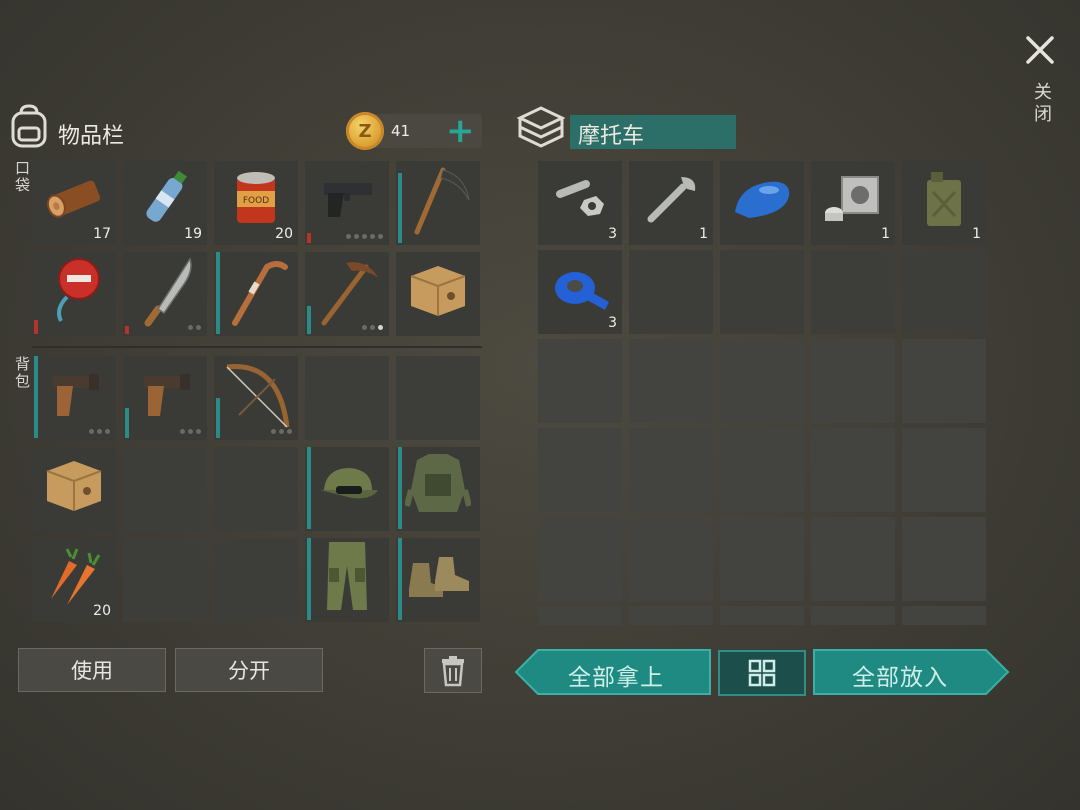 The image size is (1080, 810). I want to click on trash-button, so click(453, 670).